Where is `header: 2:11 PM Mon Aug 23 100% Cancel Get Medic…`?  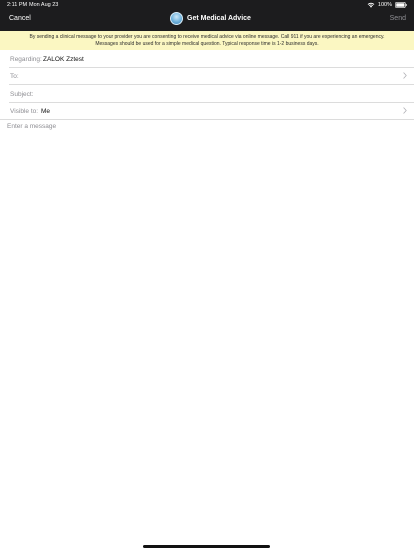
header: 2:11 PM Mon Aug 23 100% Cancel Get Medic… is located at coordinates (207, 15).